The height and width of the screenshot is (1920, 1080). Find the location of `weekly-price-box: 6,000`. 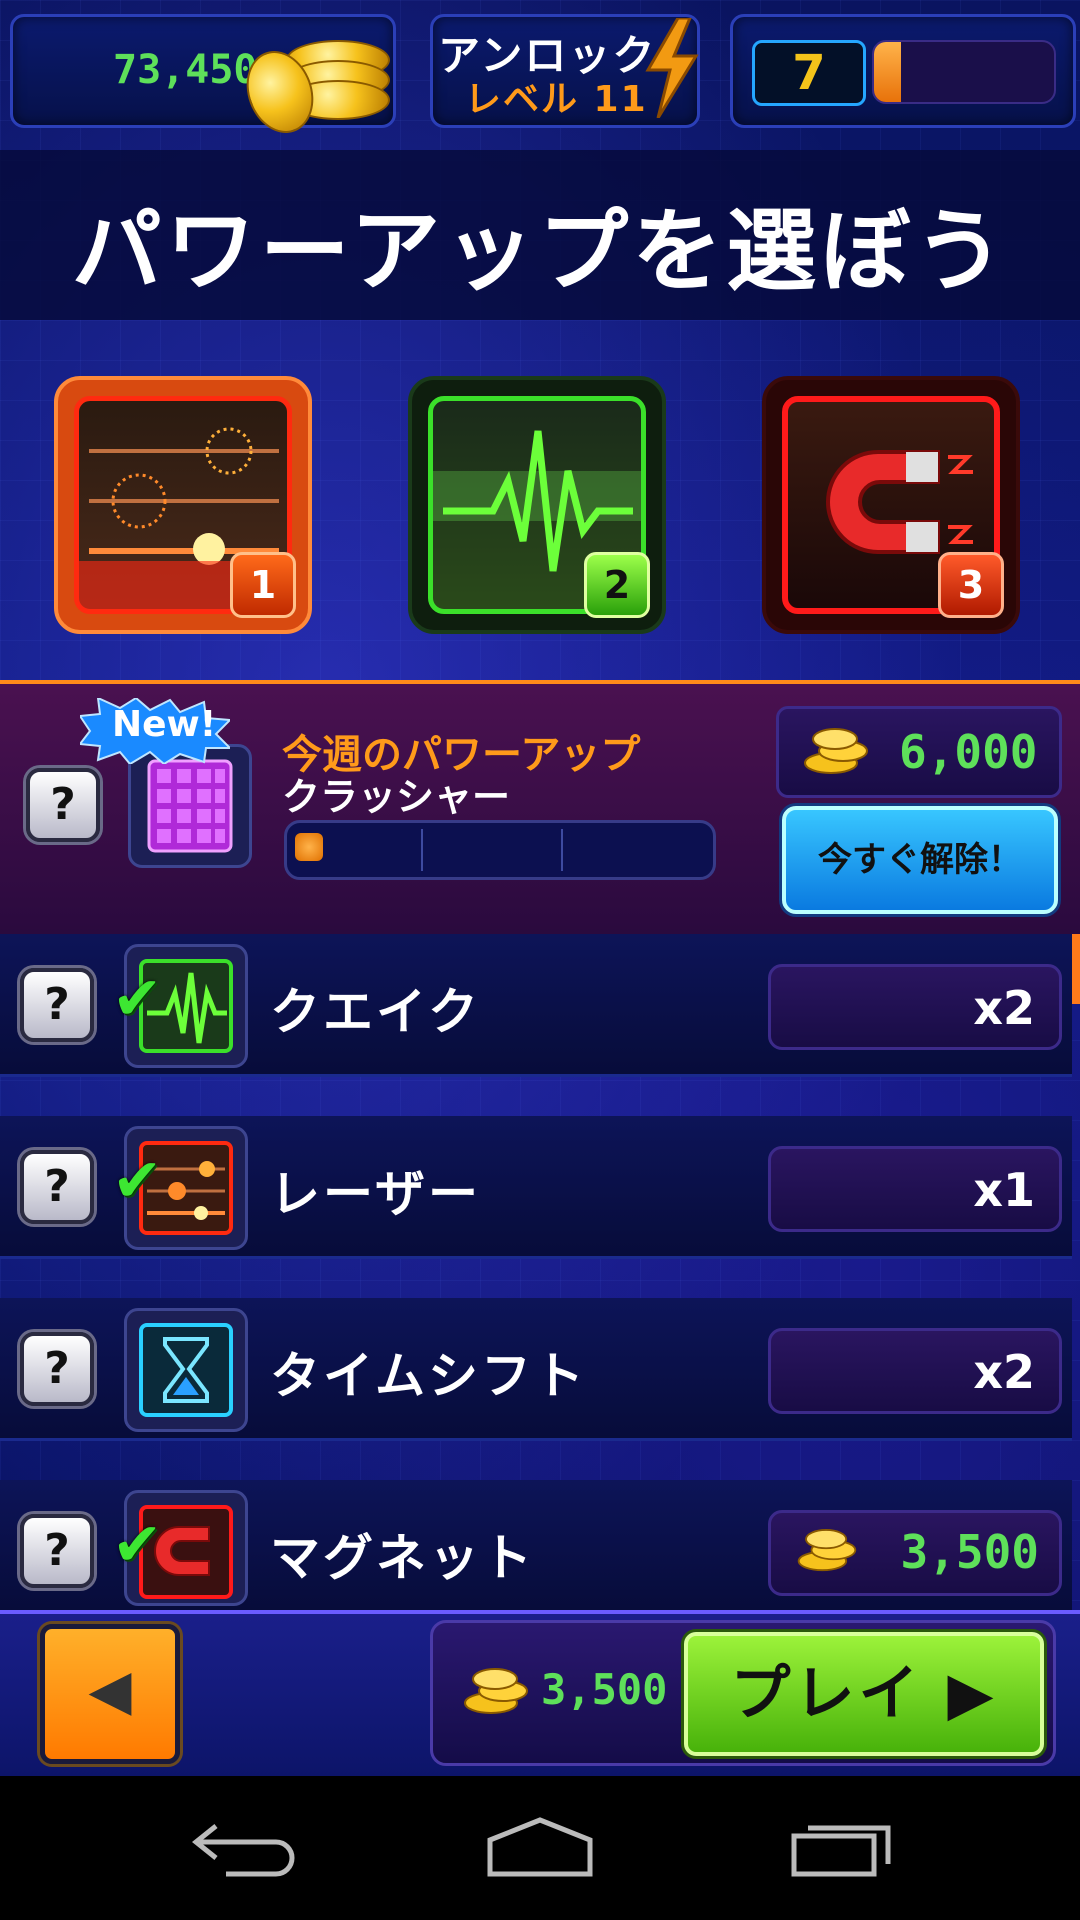

weekly-price-box: 6,000 is located at coordinates (919, 752).